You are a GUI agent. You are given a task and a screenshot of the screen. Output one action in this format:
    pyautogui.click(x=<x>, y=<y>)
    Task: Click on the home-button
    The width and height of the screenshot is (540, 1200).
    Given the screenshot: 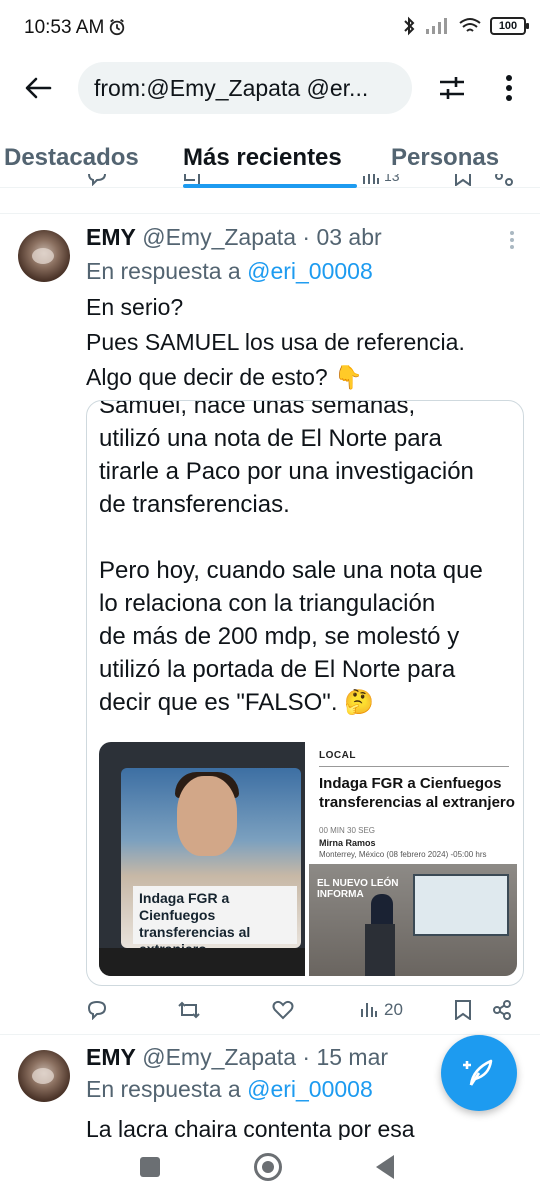 What is the action you would take?
    pyautogui.click(x=268, y=1167)
    